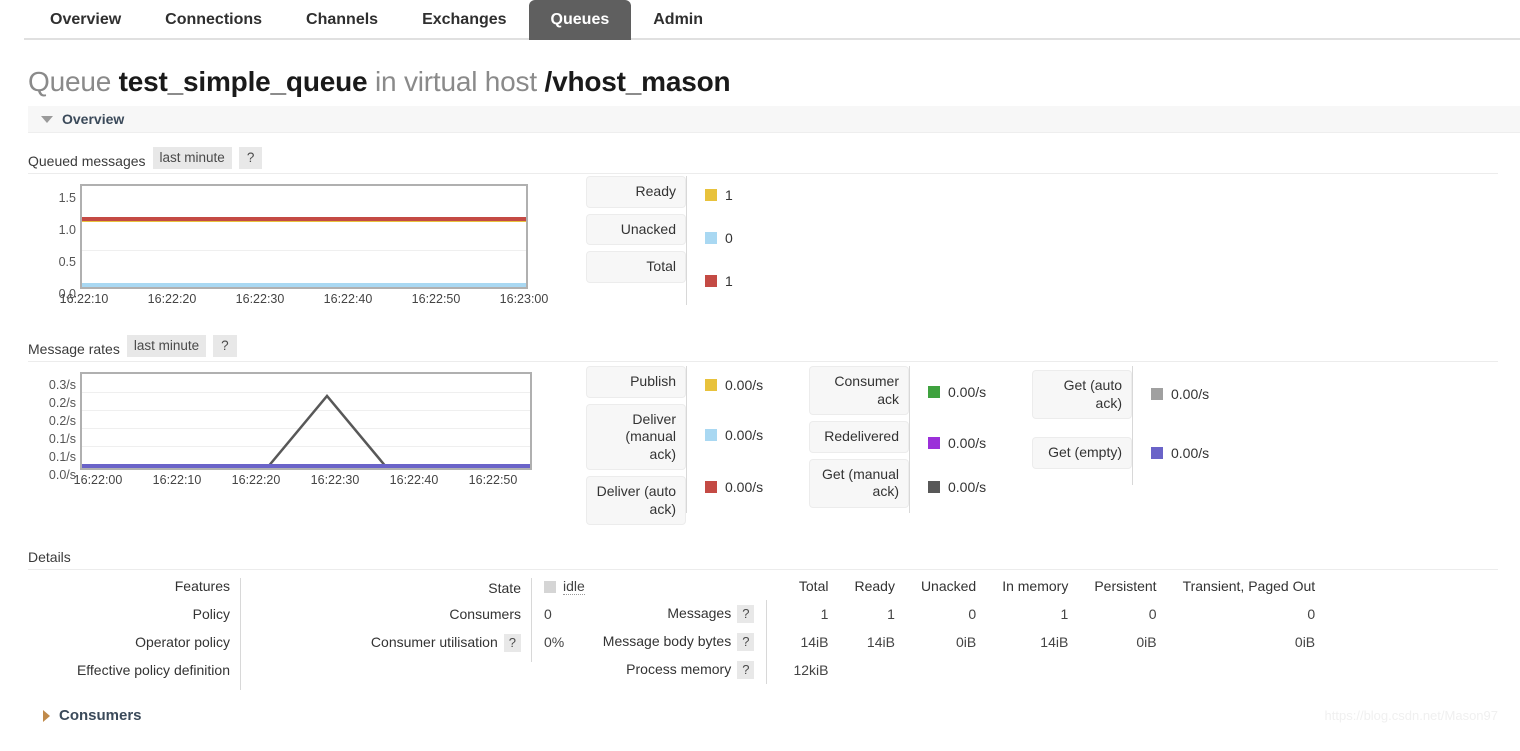 The width and height of the screenshot is (1520, 751). I want to click on legend-button-consumer-ack: Consumer ack, so click(859, 390).